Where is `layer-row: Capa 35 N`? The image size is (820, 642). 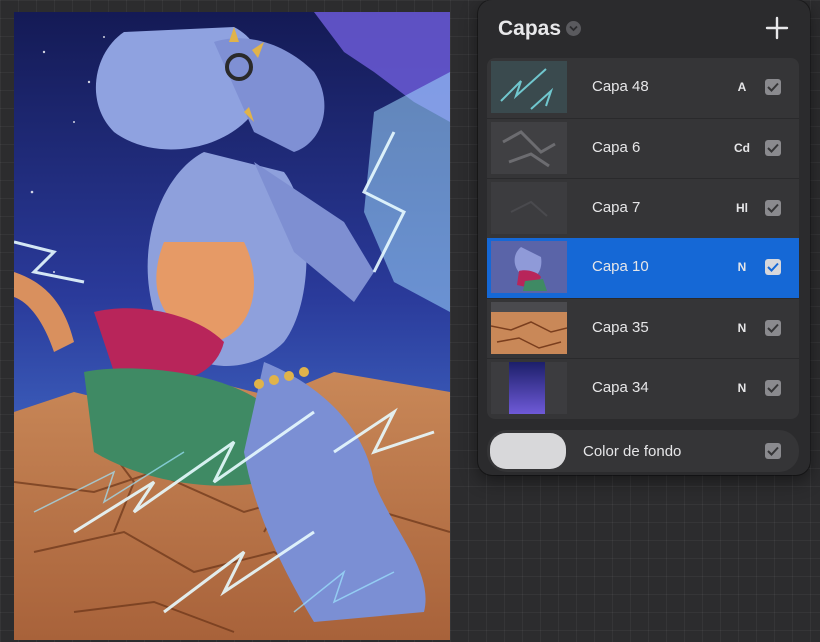
layer-row: Capa 35 N is located at coordinates (643, 328).